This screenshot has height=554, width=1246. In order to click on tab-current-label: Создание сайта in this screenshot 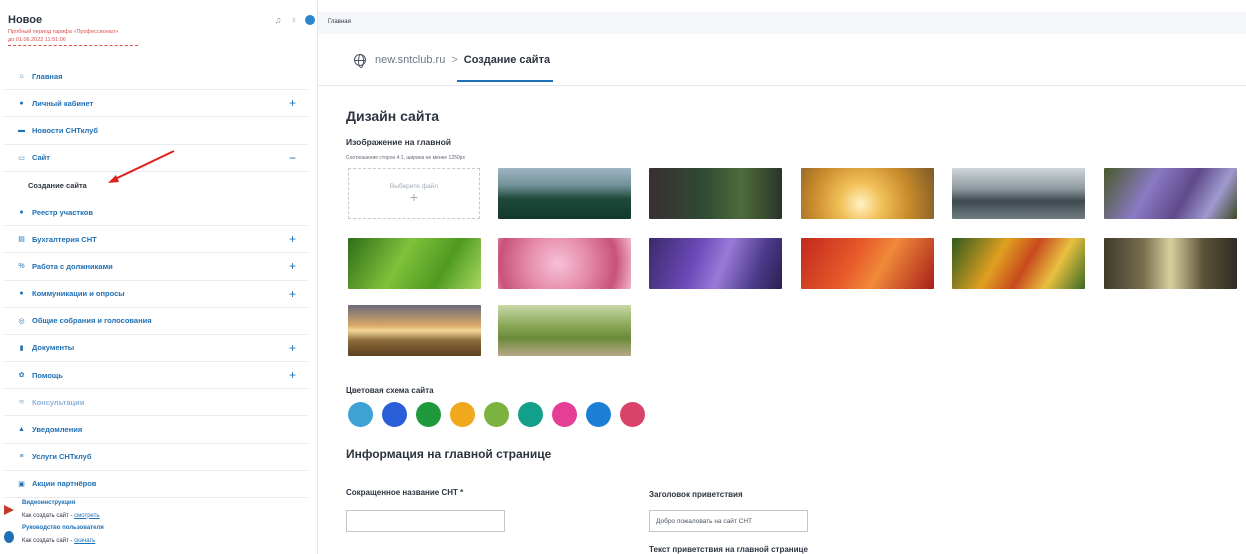, I will do `click(507, 60)`.